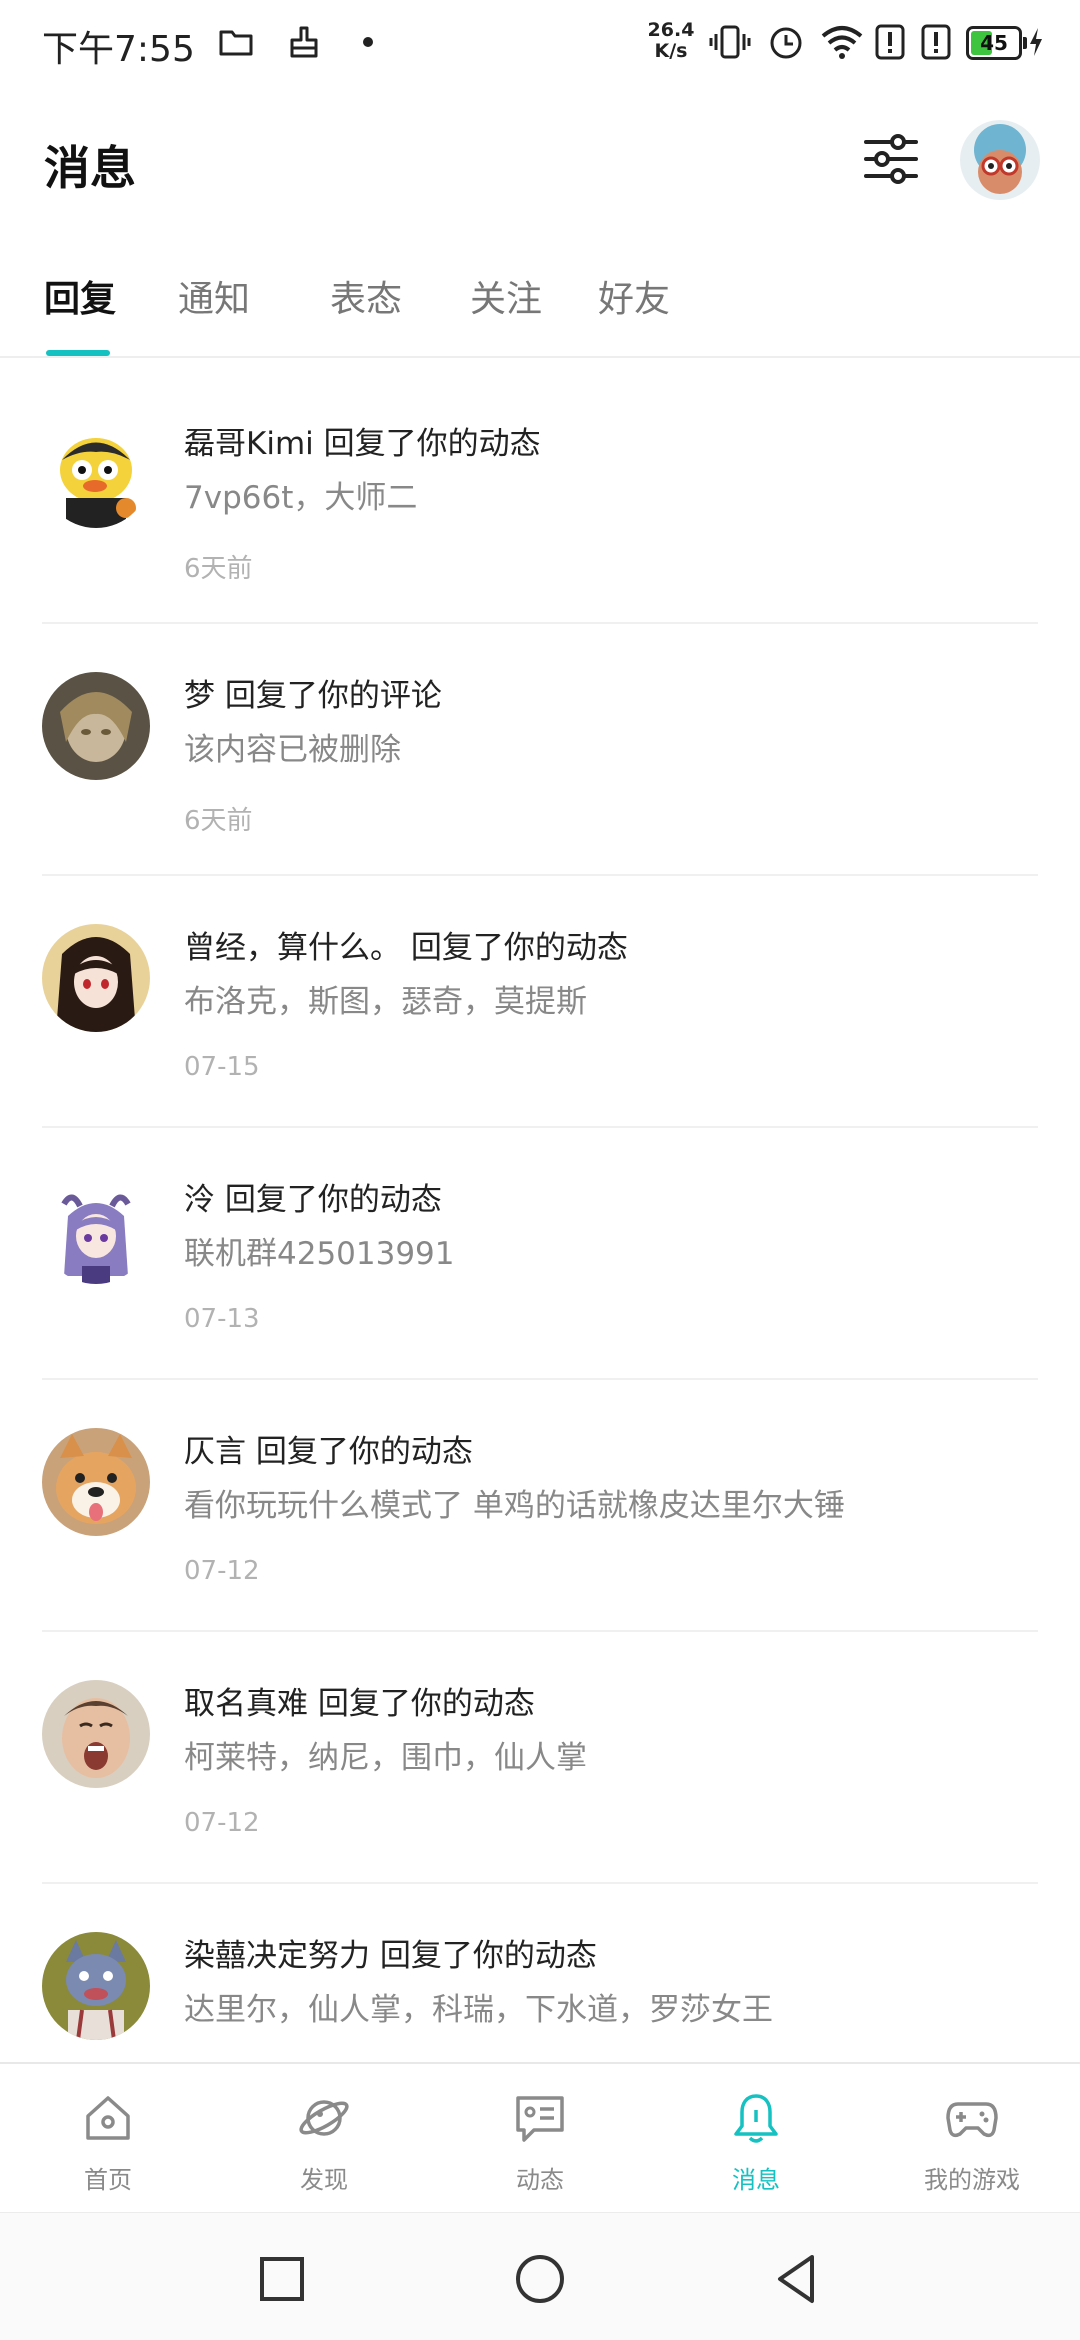 This screenshot has width=1080, height=2340. Describe the element at coordinates (90, 168) in the screenshot. I see `page-title: 消息` at that location.